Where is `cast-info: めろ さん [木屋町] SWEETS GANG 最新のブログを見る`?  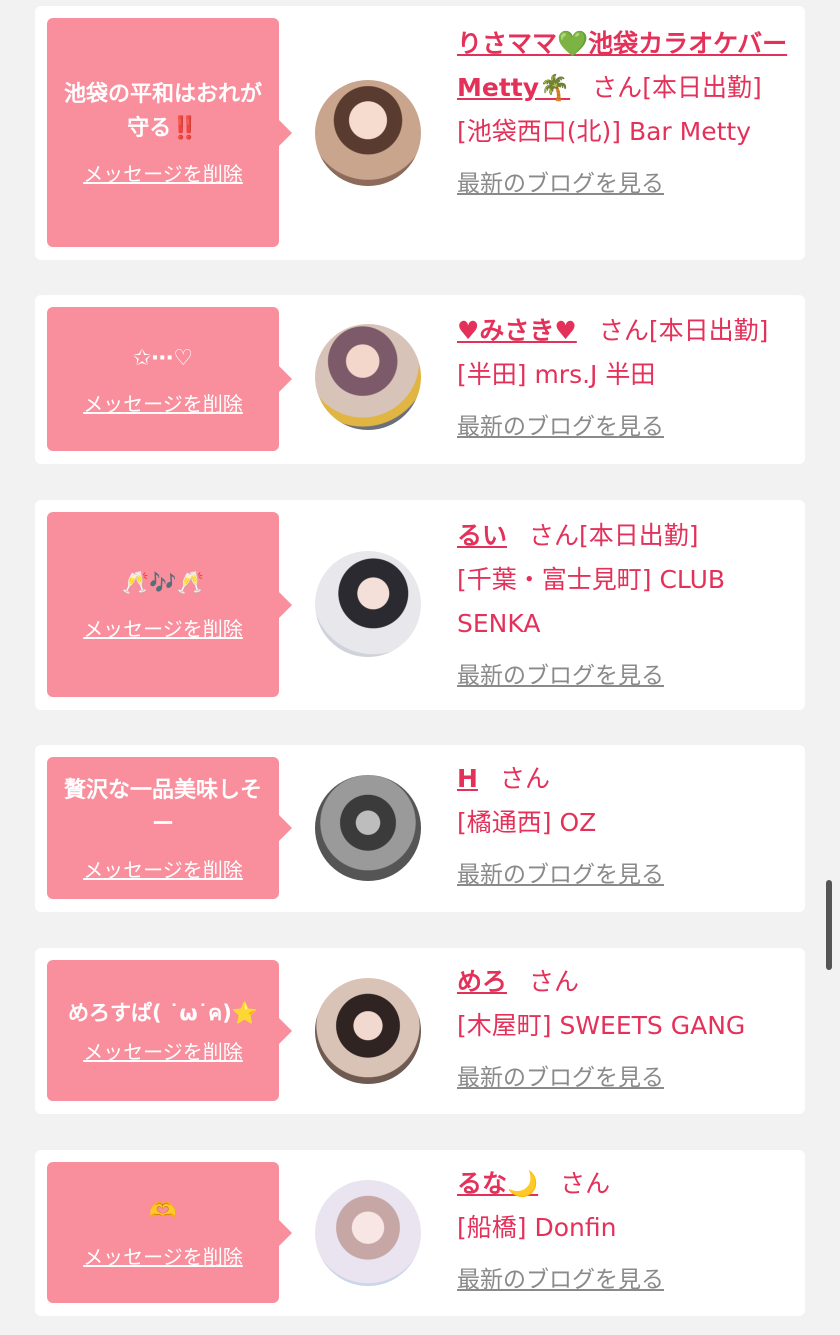 cast-info: めろ さん [木屋町] SWEETS GANG 最新のブログを見る is located at coordinates (627, 1026).